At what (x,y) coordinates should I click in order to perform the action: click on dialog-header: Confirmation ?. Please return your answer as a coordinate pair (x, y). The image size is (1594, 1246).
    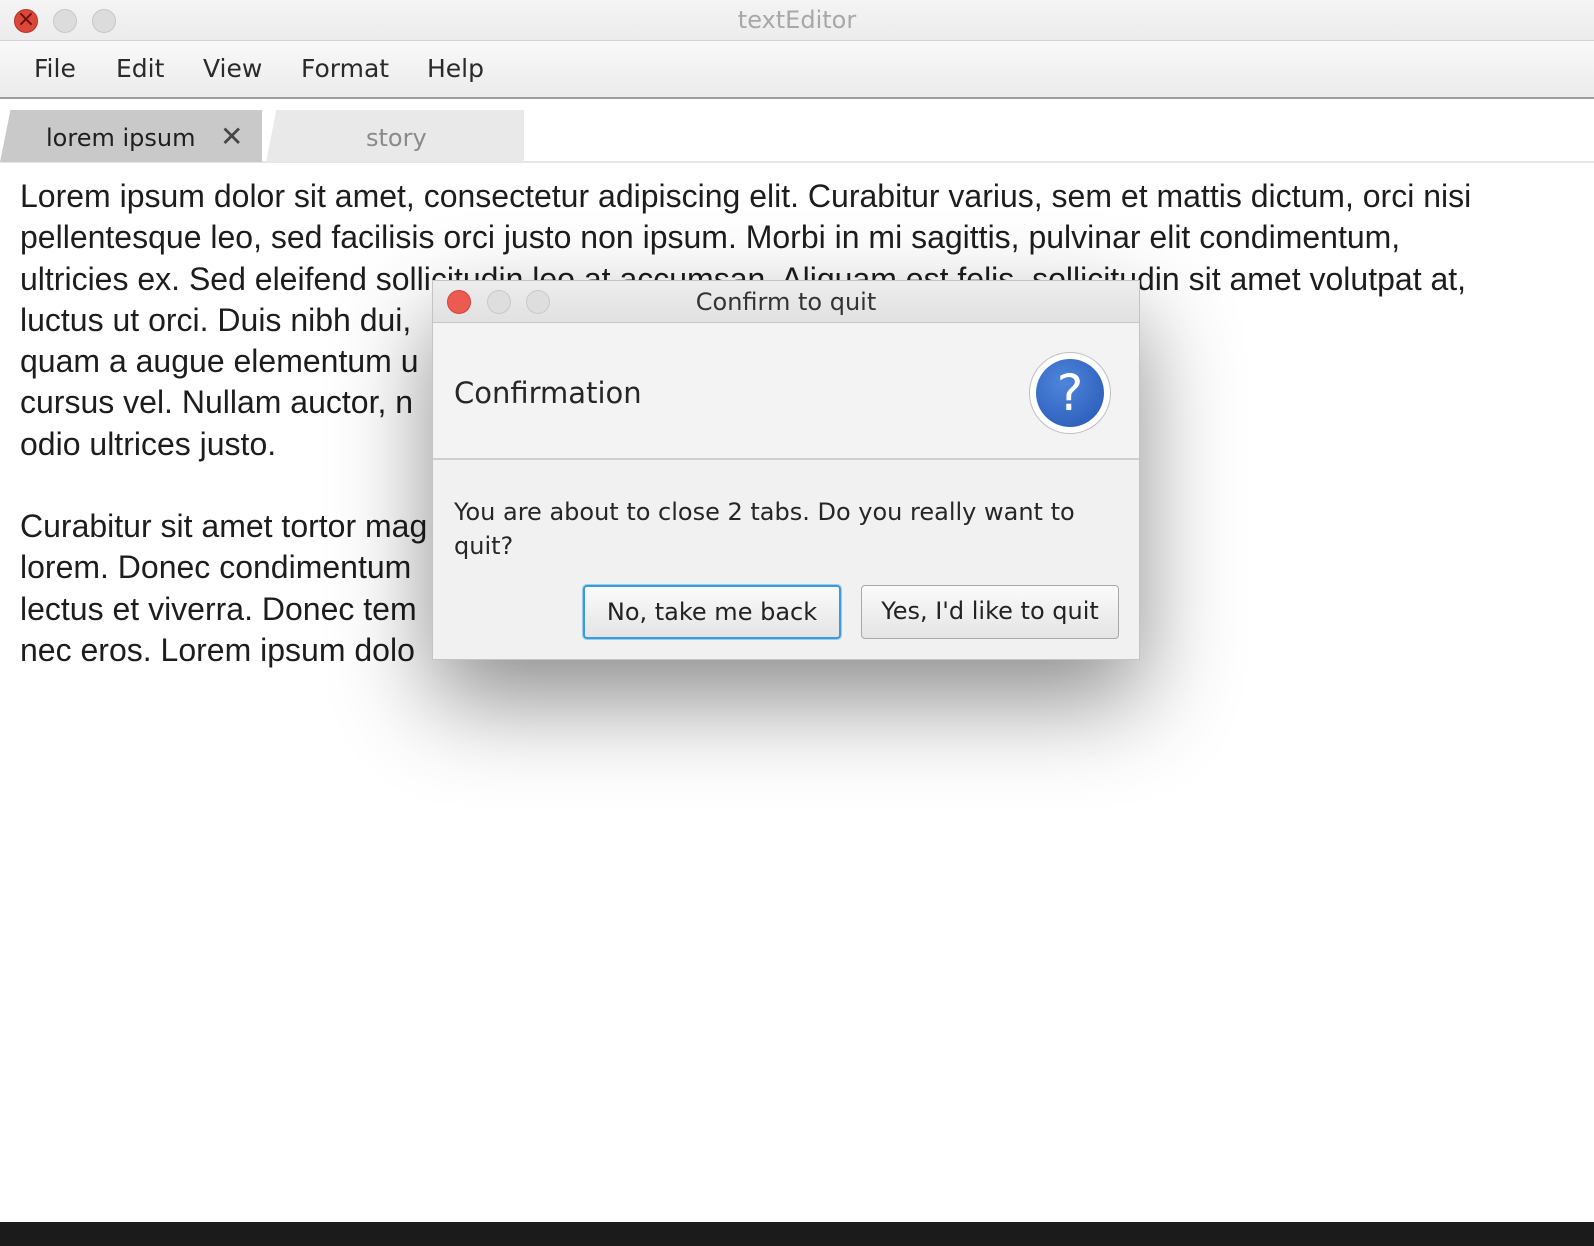
    Looking at the image, I should click on (786, 392).